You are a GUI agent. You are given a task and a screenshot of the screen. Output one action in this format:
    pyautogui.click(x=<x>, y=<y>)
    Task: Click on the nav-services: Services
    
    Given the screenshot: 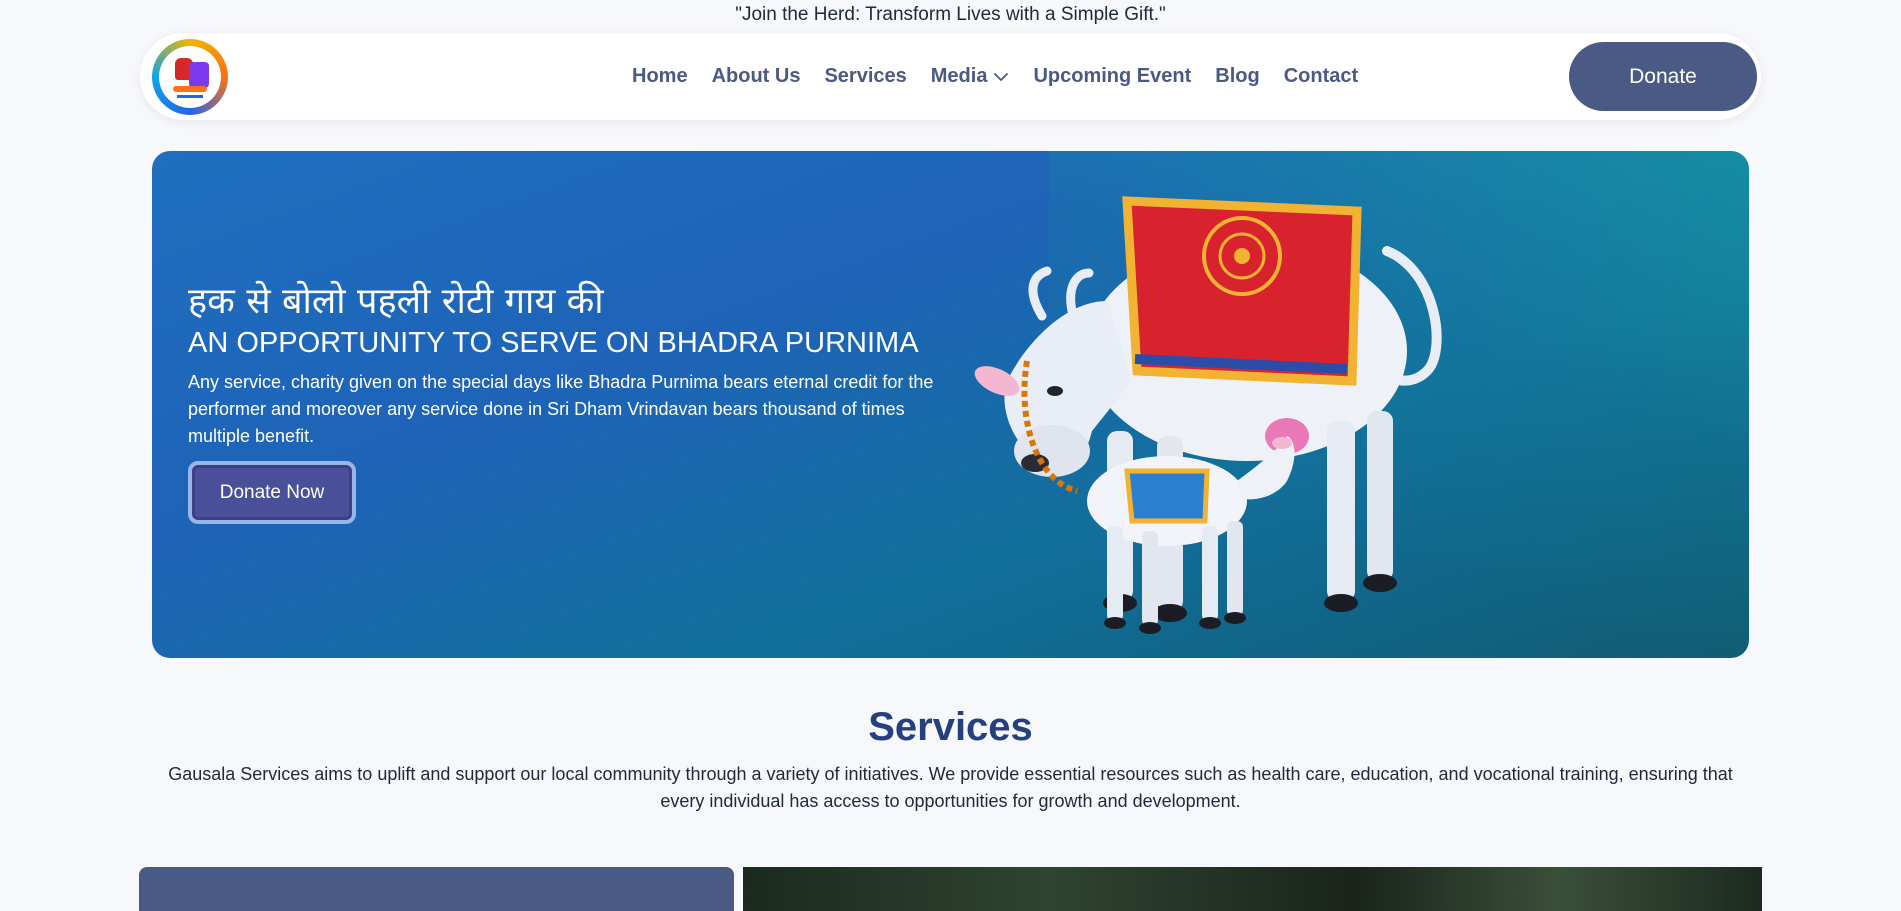 What is the action you would take?
    pyautogui.click(x=865, y=76)
    